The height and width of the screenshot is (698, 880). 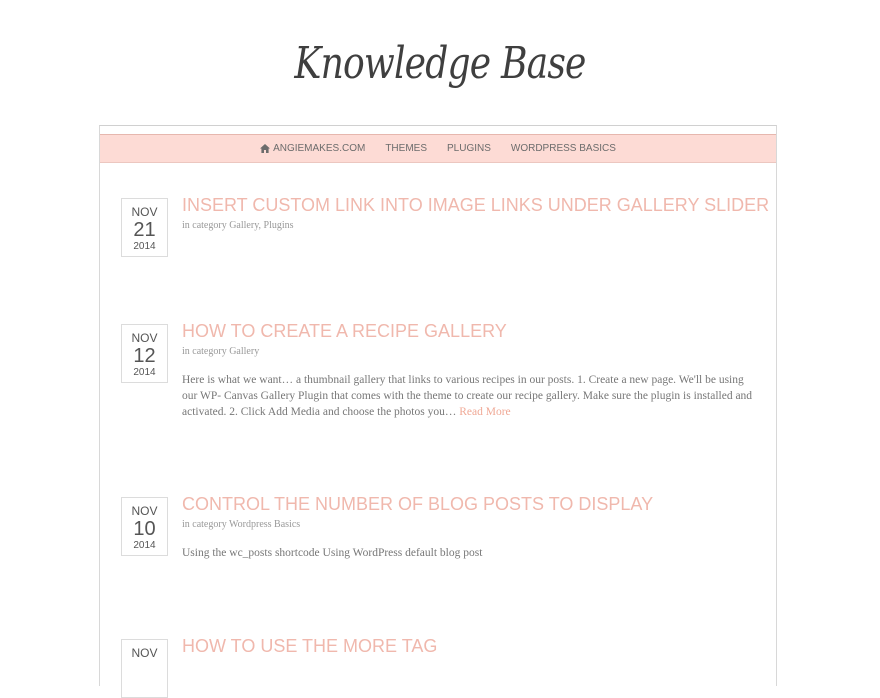 I want to click on post-categories: in category Gallery, Plugins, so click(x=238, y=225).